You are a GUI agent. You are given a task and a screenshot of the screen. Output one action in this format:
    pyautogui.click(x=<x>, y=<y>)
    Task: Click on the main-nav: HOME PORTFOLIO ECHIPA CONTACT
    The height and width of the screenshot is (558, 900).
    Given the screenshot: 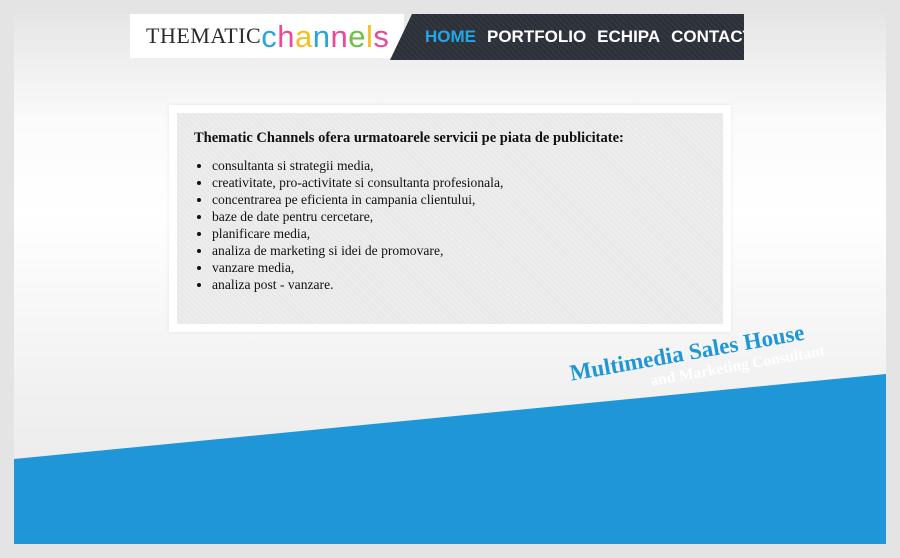 What is the action you would take?
    pyautogui.click(x=567, y=37)
    